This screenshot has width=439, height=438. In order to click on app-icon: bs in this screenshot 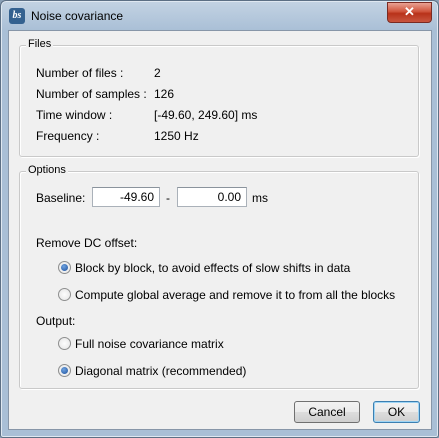, I will do `click(17, 16)`.